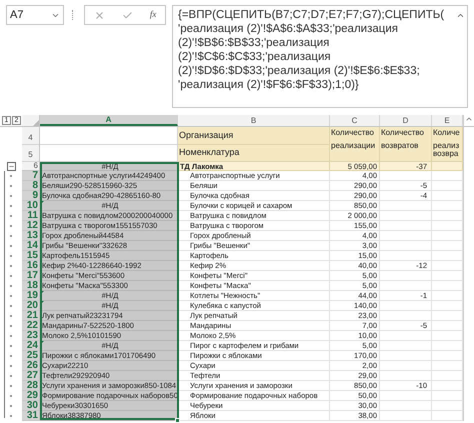 The image size is (474, 423). What do you see at coordinates (31, 346) in the screenshot?
I see `row-header: 24` at bounding box center [31, 346].